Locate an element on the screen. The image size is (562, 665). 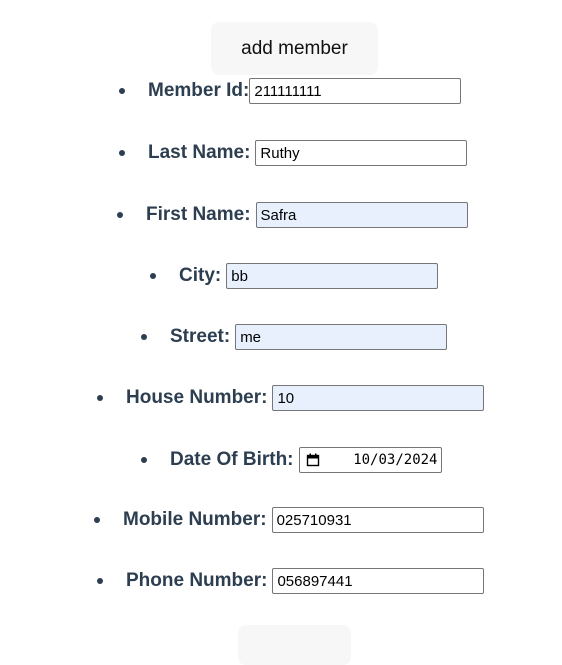
city-field is located at coordinates (332, 276).